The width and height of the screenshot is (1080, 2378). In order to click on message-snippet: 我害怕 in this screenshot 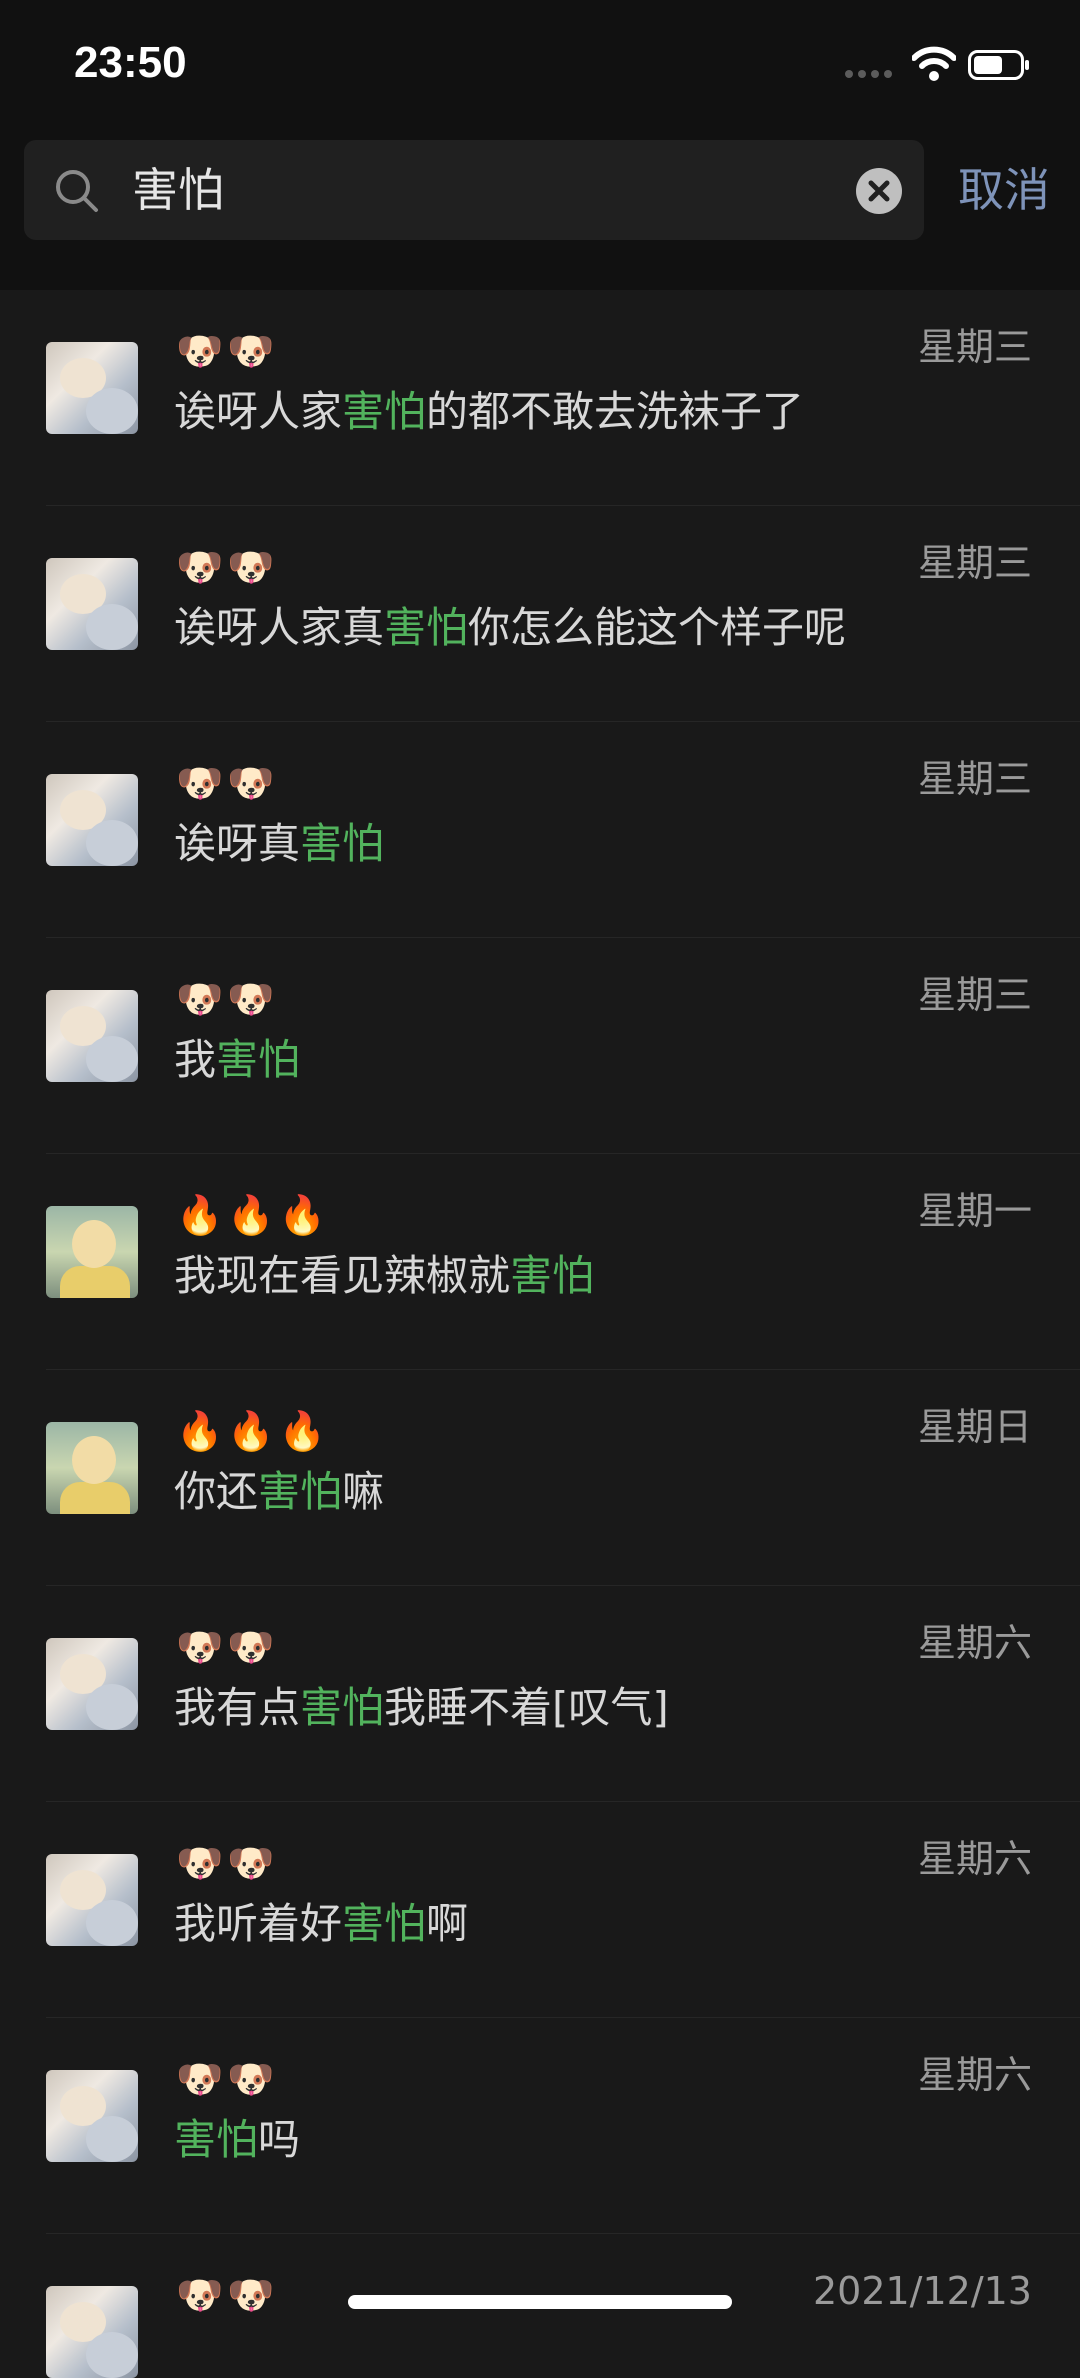, I will do `click(237, 1059)`.